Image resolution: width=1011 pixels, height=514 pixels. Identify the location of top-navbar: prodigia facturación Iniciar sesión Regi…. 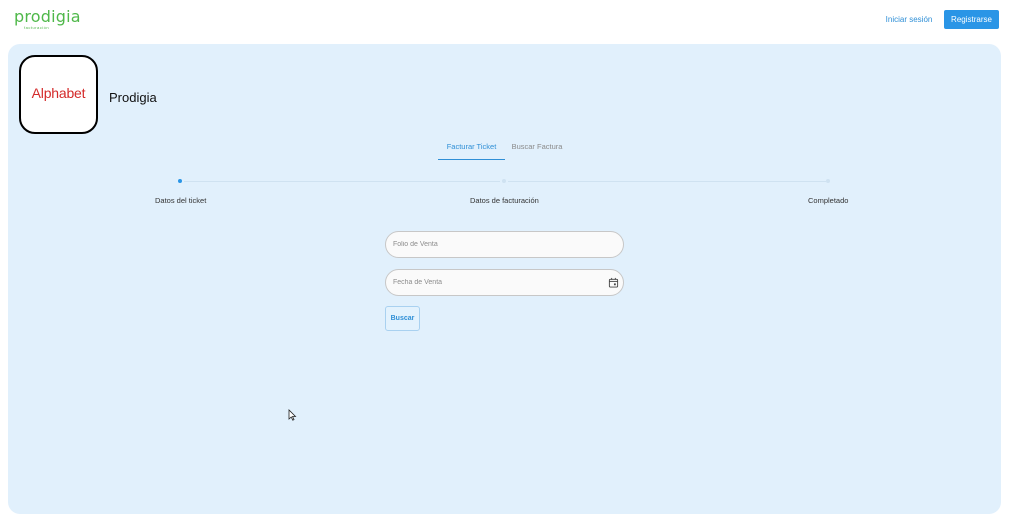
(505, 21).